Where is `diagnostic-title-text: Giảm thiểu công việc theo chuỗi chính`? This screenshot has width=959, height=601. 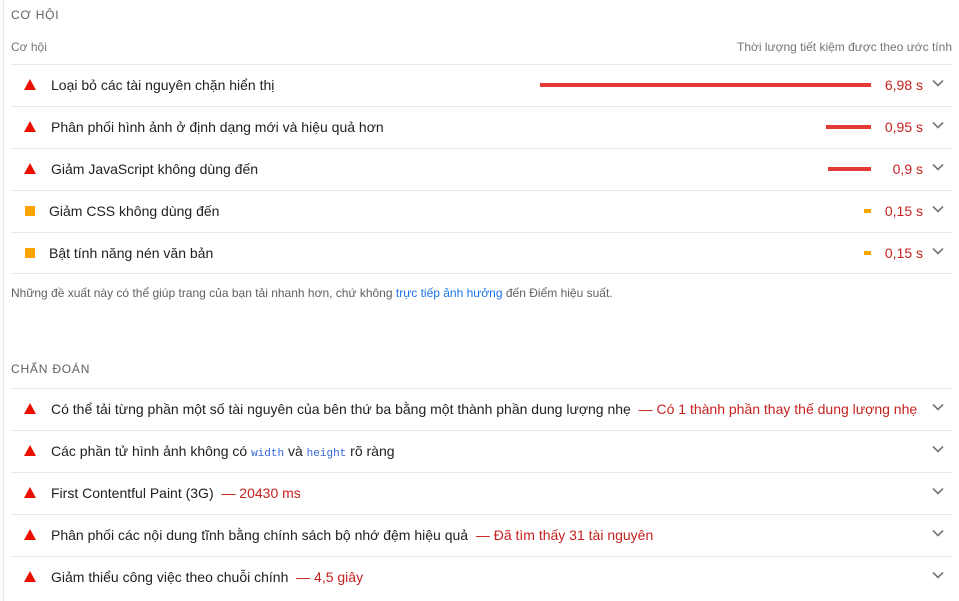 diagnostic-title-text: Giảm thiểu công việc theo chuỗi chính is located at coordinates (170, 577).